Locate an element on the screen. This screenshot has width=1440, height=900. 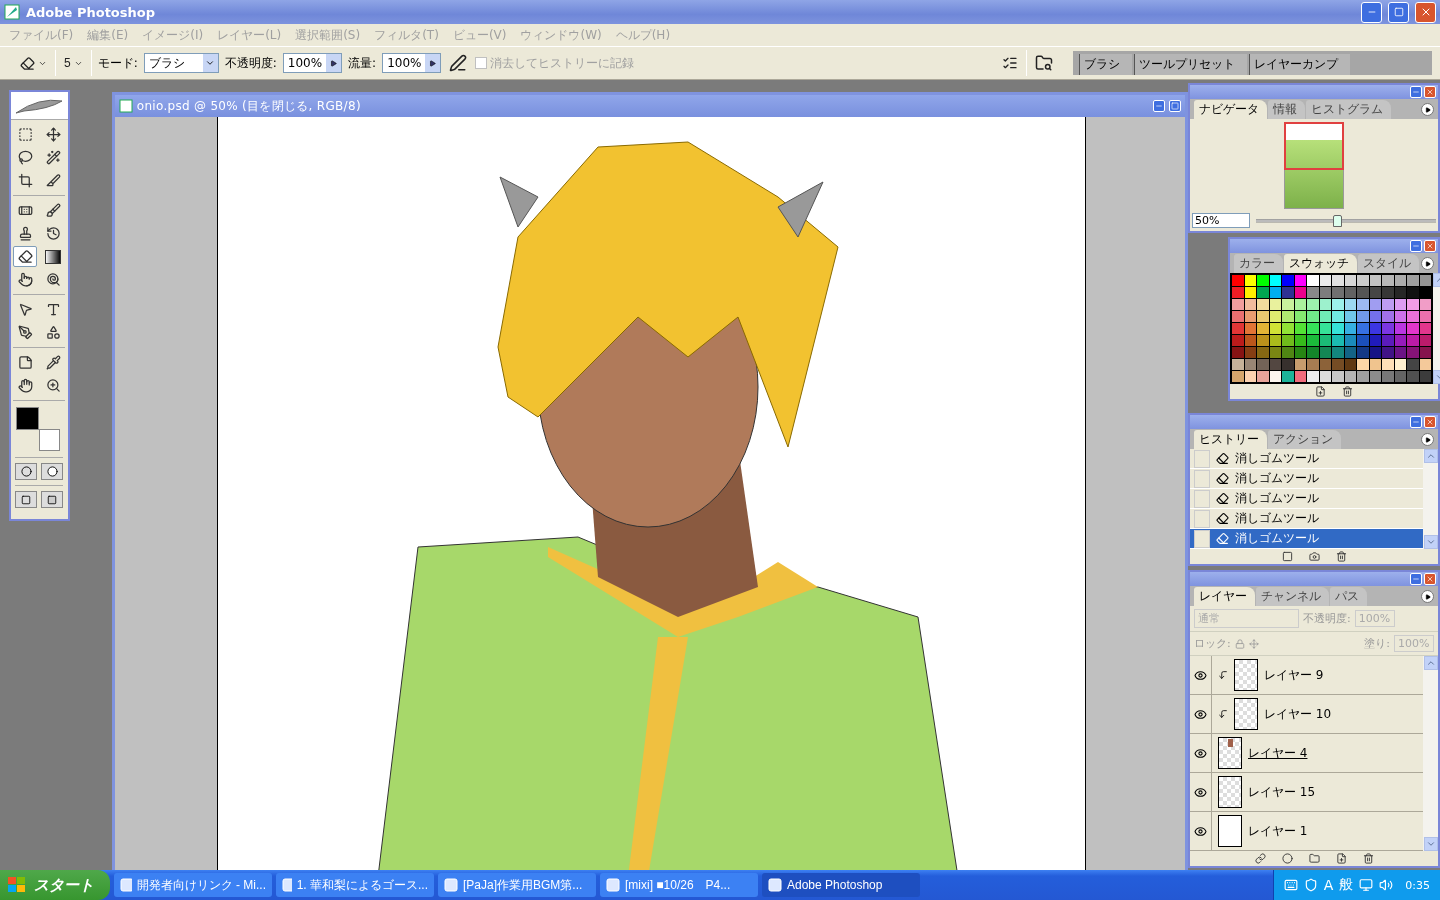
restore-button is located at coordinates (1398, 12).